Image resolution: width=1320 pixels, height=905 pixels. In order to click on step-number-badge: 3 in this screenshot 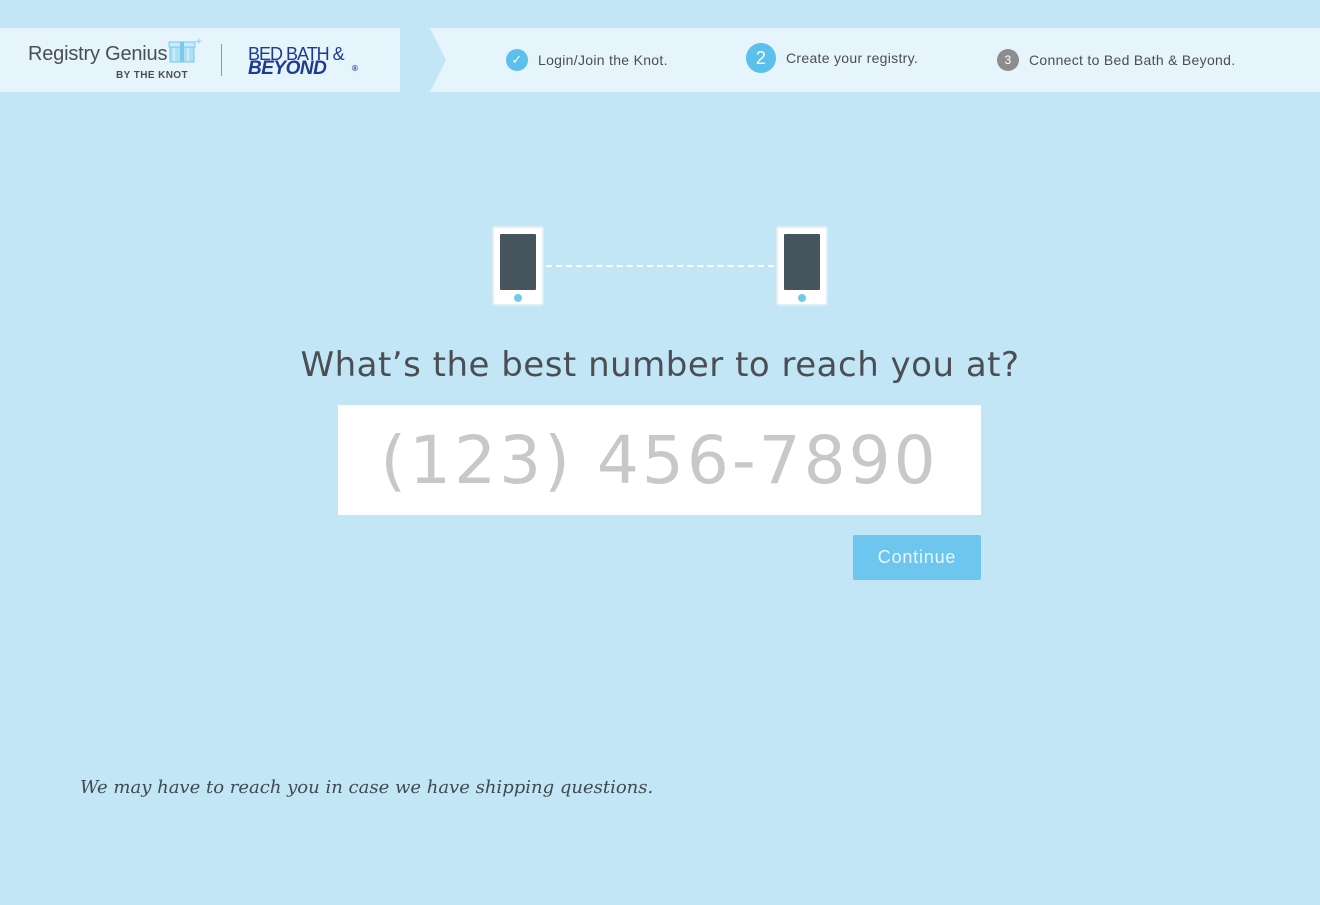, I will do `click(1008, 60)`.